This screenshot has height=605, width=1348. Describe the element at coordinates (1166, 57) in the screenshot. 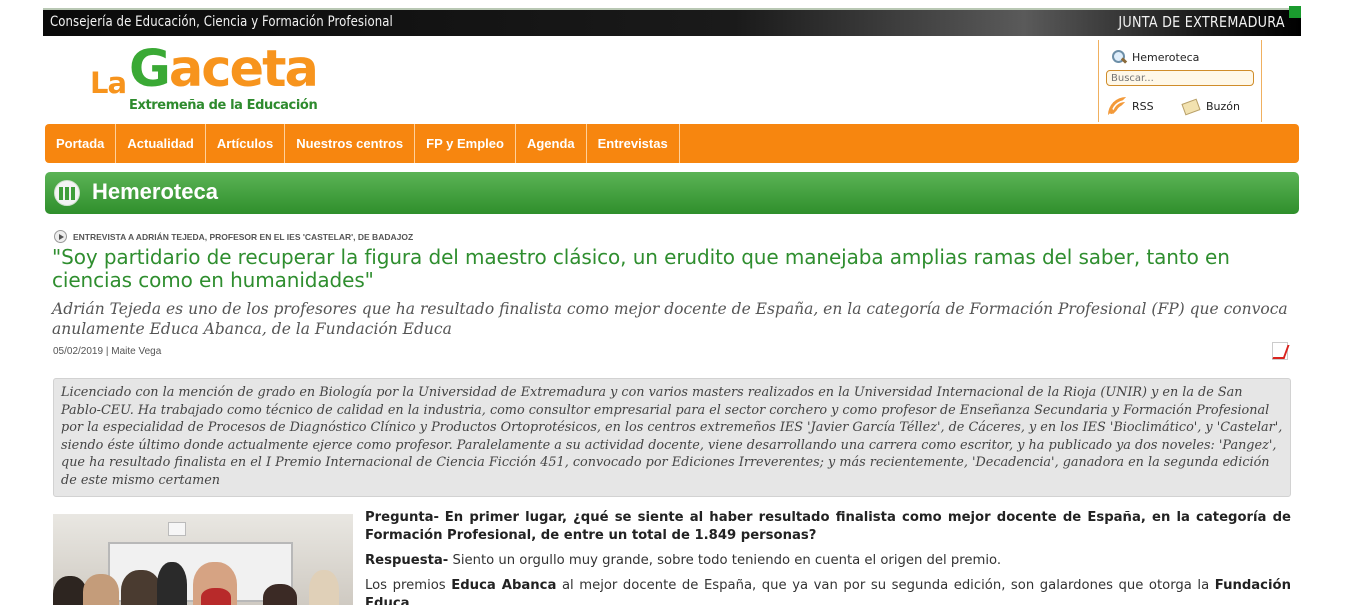

I see `hemeroteca-link-label: Hemeroteca` at that location.